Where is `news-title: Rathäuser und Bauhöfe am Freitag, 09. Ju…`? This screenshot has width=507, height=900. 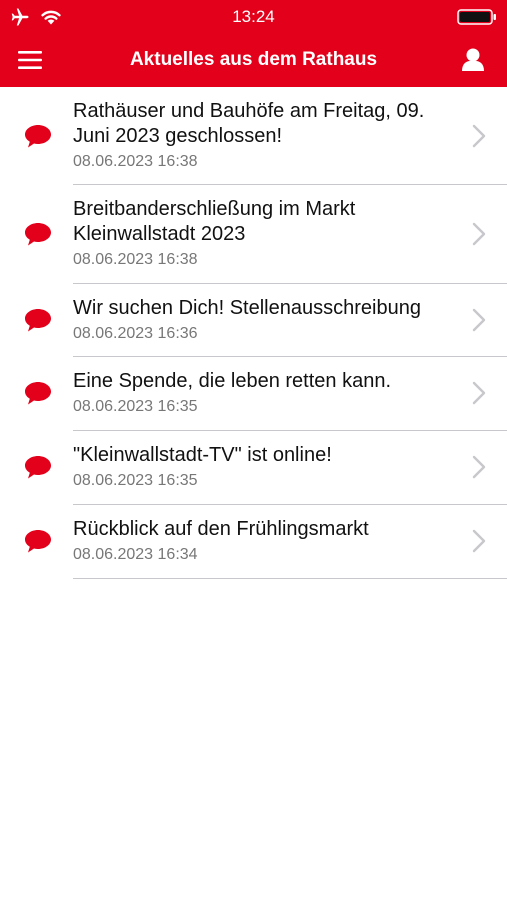
news-title: Rathäuser und Bauhöfe am Freitag, 09. Ju… is located at coordinates (249, 123).